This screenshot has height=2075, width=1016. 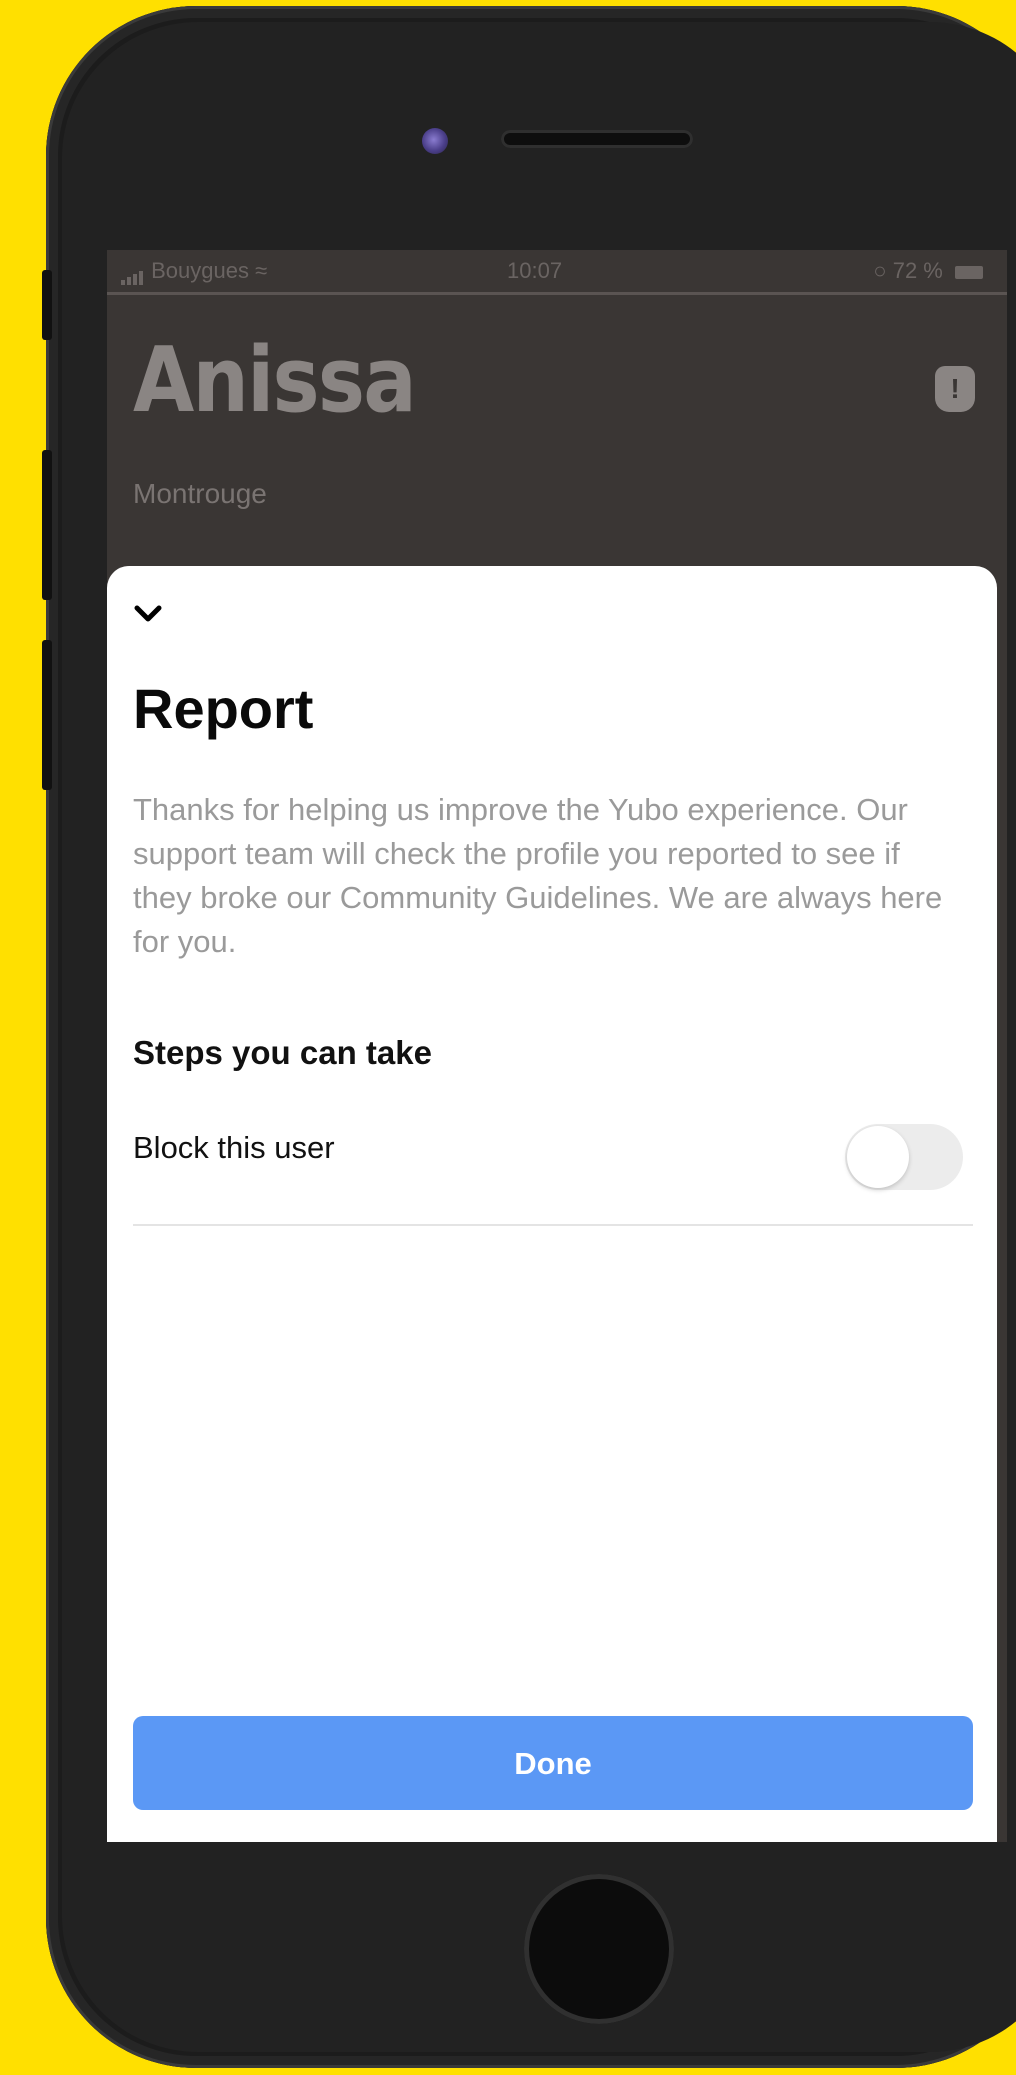 What do you see at coordinates (223, 708) in the screenshot?
I see `sheet-title: Report` at bounding box center [223, 708].